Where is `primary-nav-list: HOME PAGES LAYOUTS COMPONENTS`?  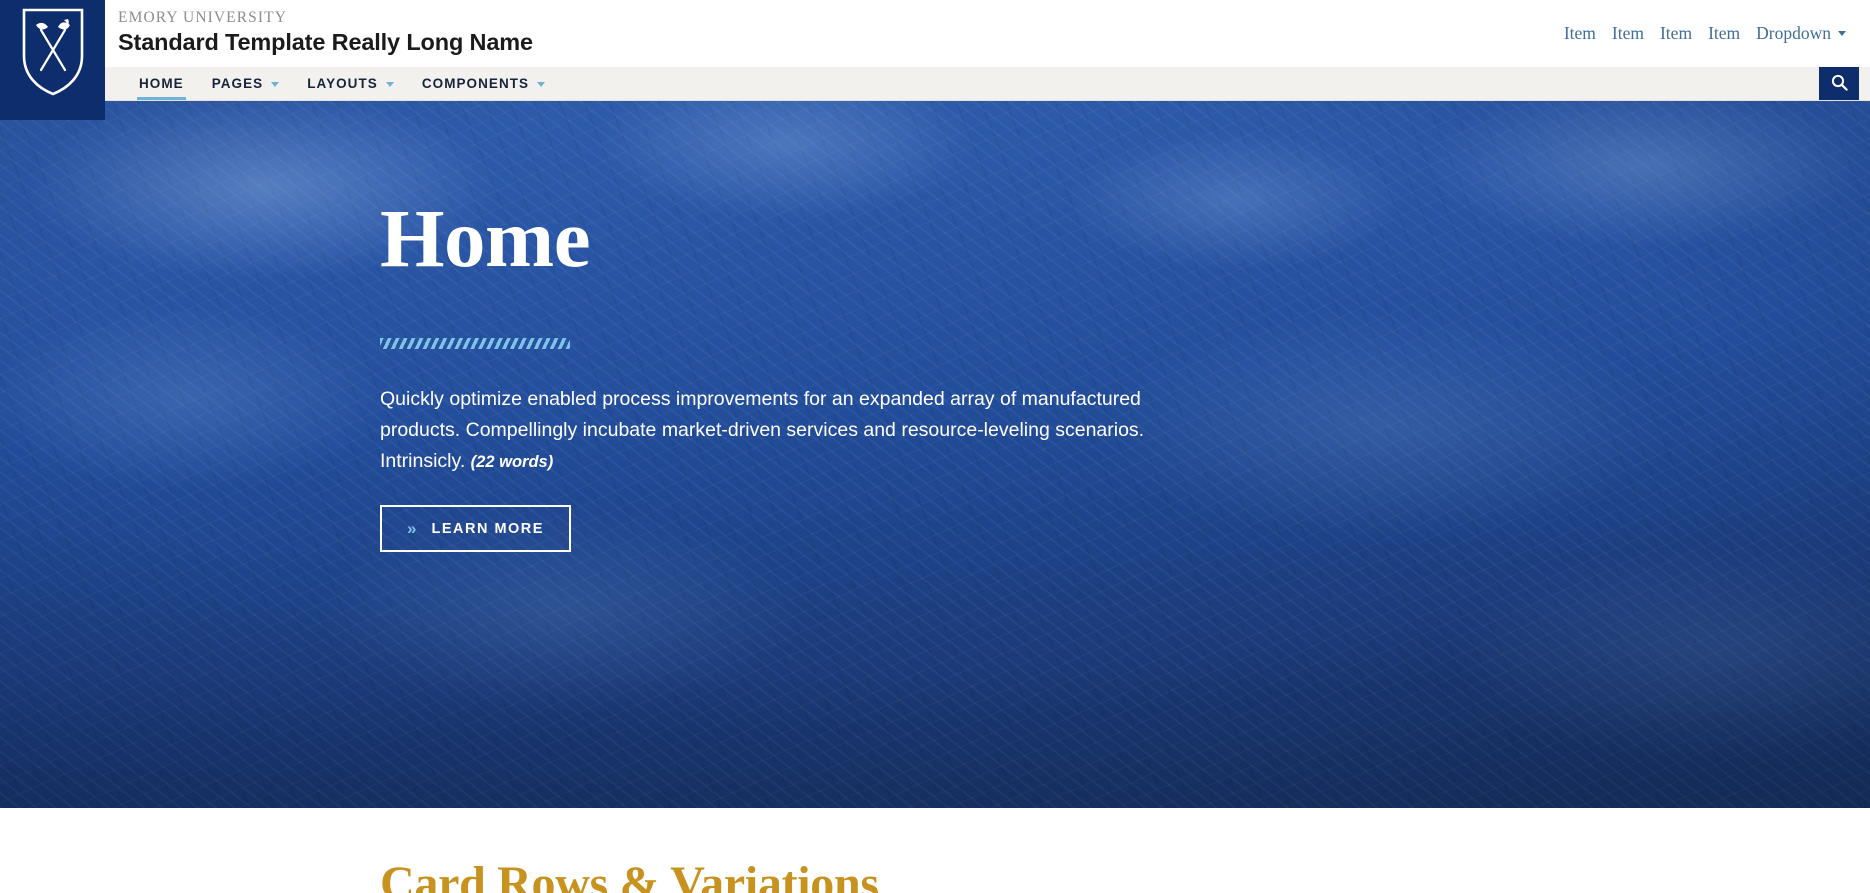
primary-nav-list: HOME PAGES LAYOUTS COMPONENTS is located at coordinates (342, 83).